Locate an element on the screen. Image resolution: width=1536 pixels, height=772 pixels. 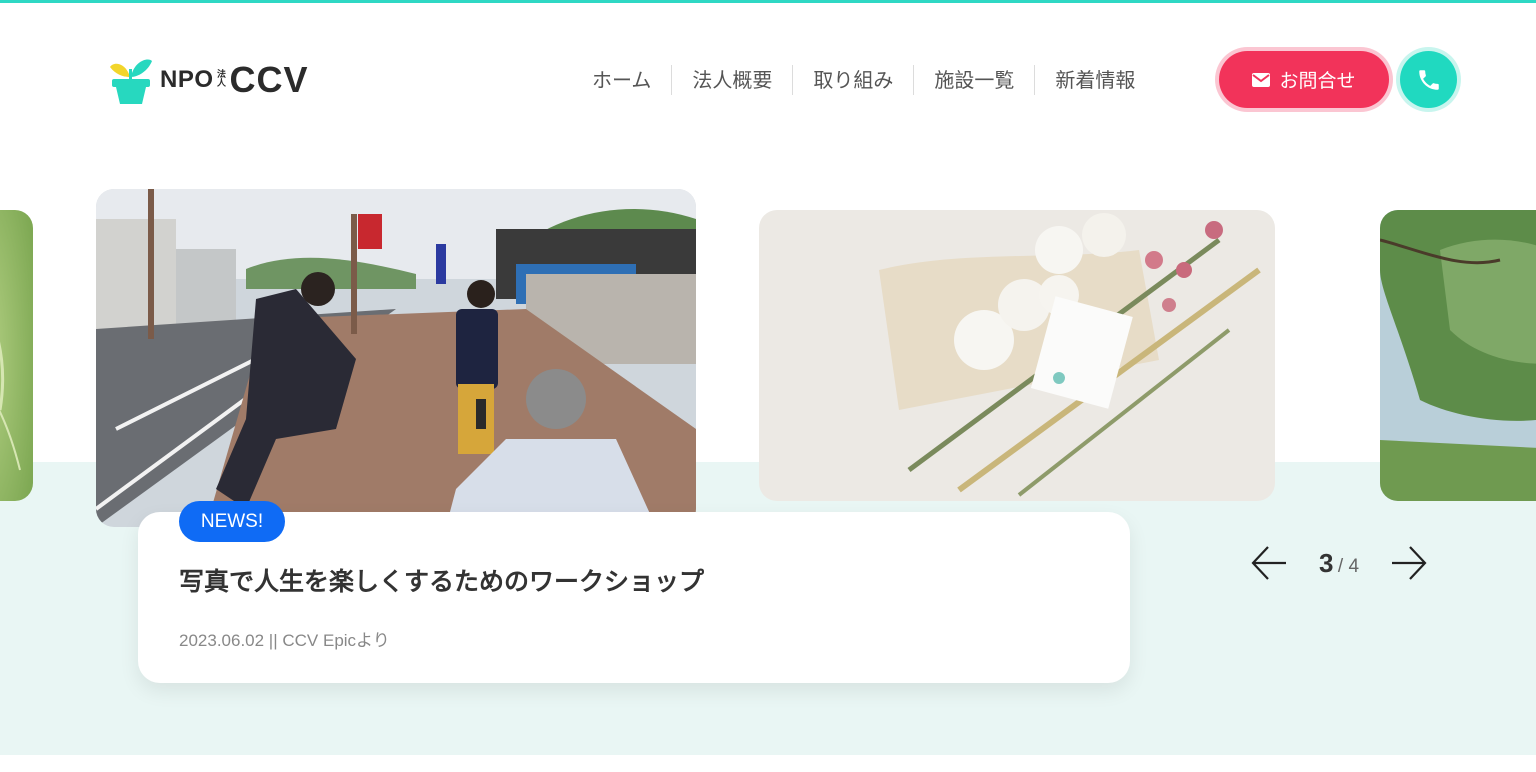
main-nav: ホーム 法人概要 取り組み 施設一覧 新着情報 is located at coordinates (863, 80).